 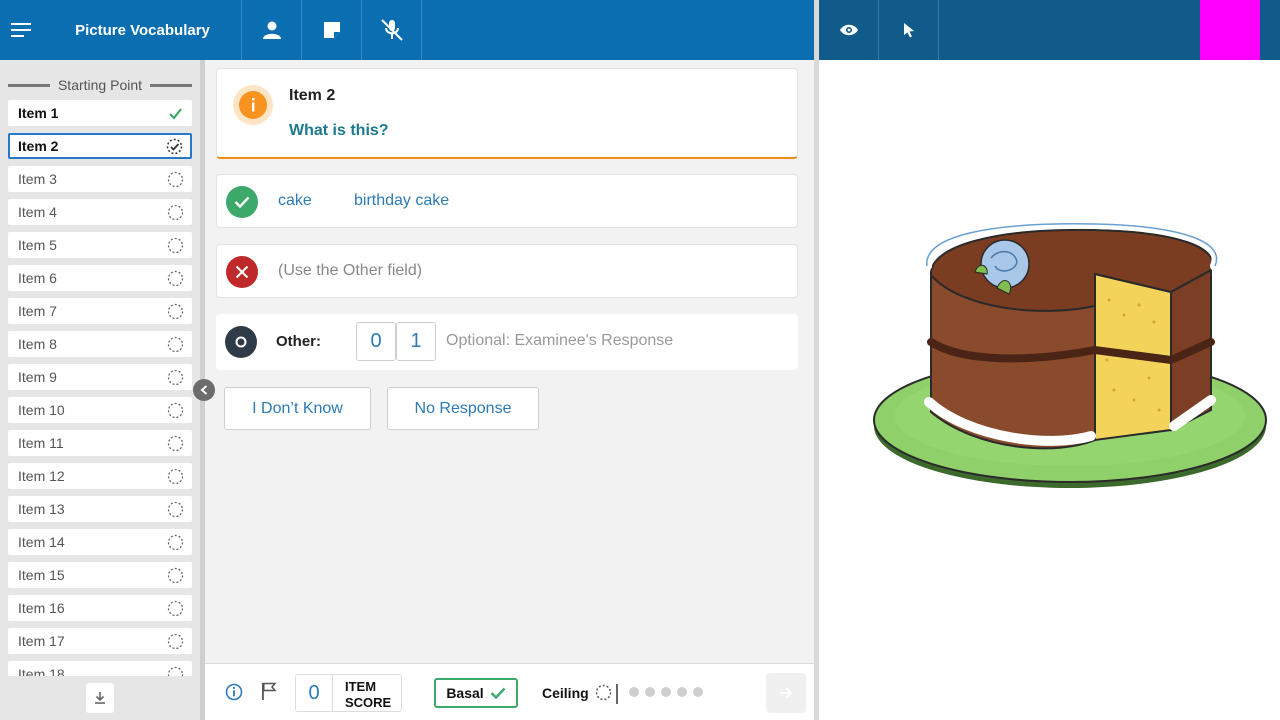 I want to click on other-score-0: 0, so click(x=376, y=341).